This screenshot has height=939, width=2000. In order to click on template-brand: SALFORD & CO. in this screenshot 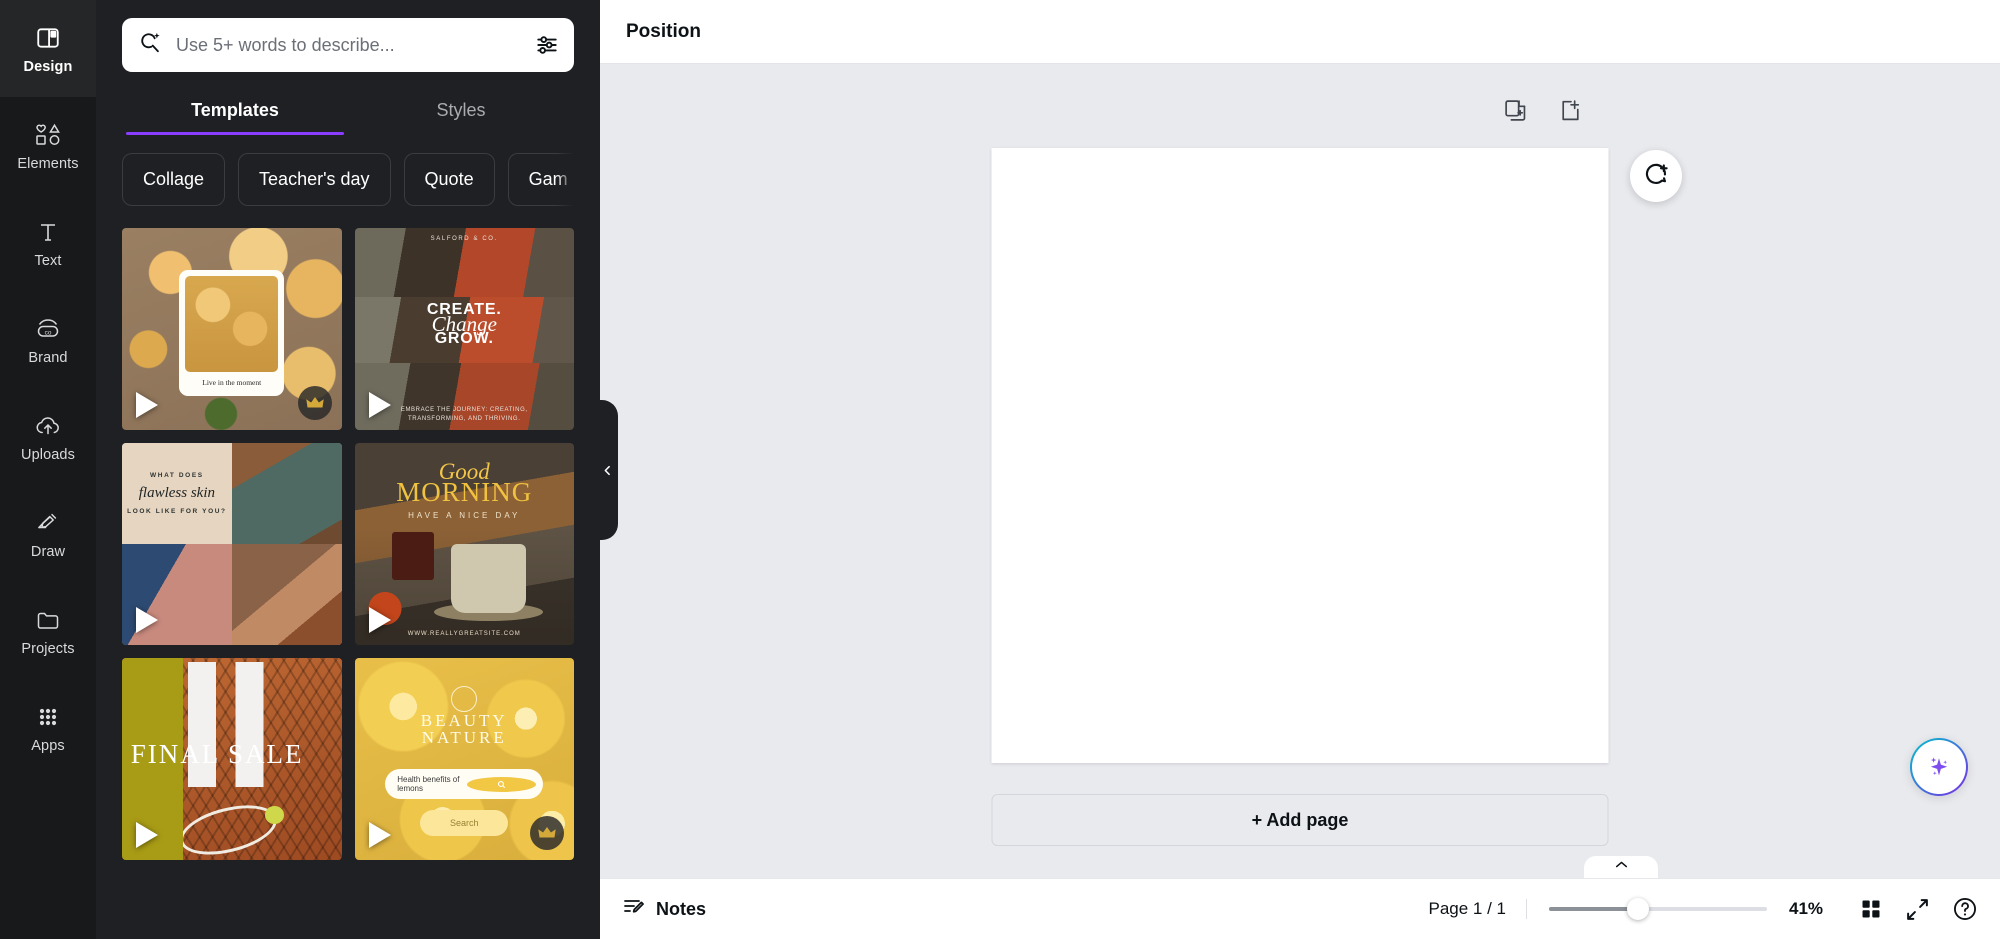, I will do `click(464, 239)`.